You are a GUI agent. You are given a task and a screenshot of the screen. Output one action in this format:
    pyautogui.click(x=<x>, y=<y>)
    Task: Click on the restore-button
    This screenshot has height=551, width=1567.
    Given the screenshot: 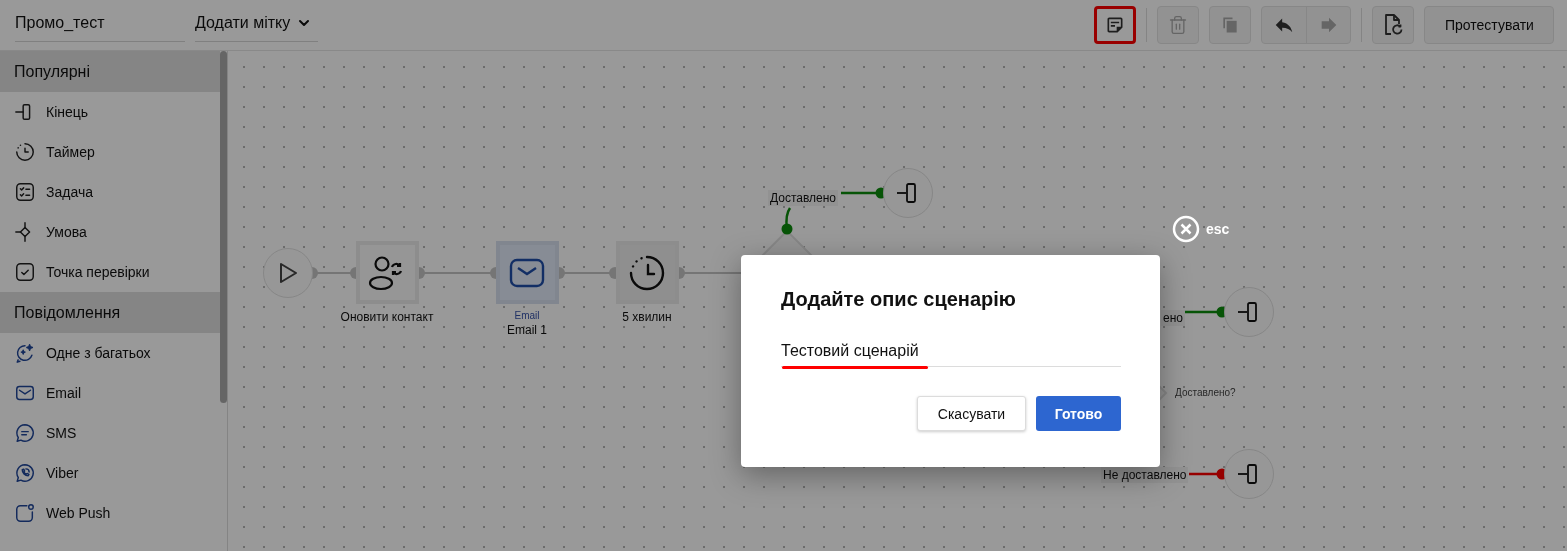 What is the action you would take?
    pyautogui.click(x=1393, y=25)
    